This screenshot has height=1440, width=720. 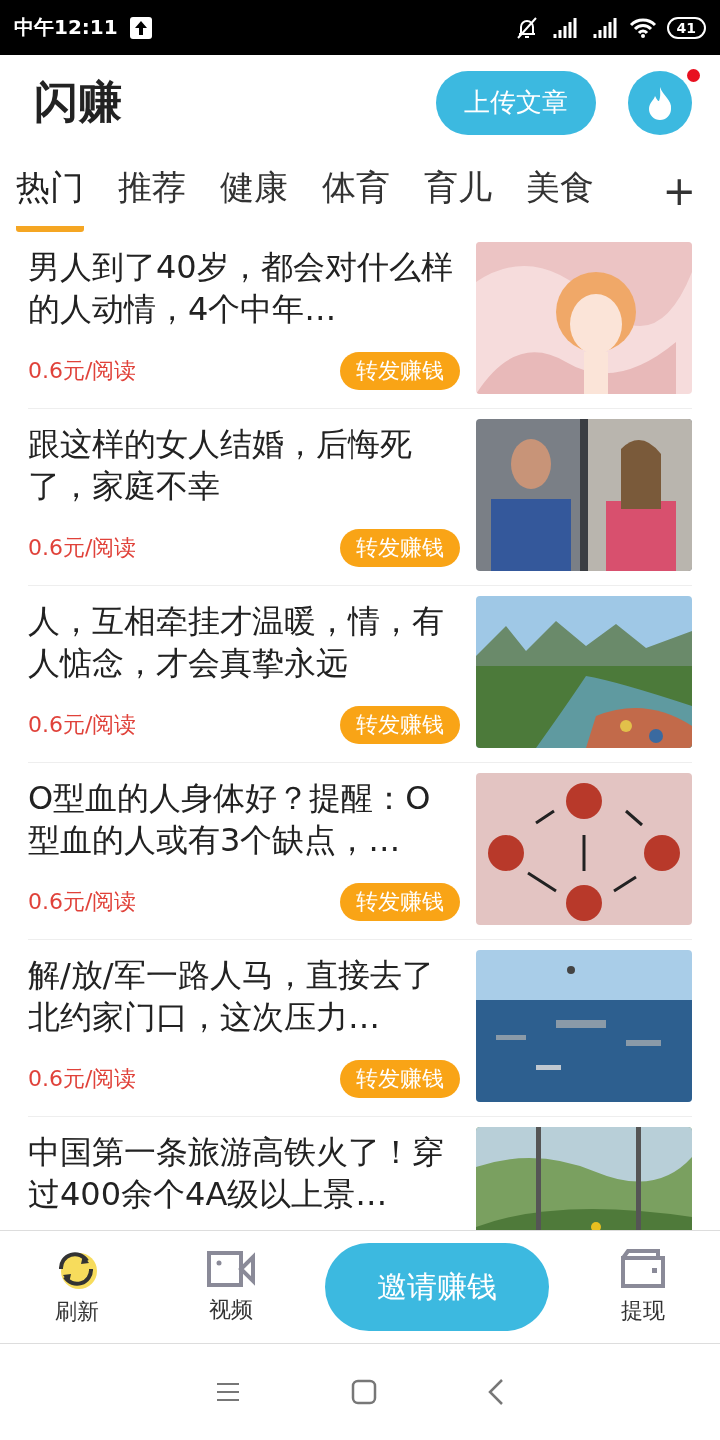 What do you see at coordinates (152, 191) in the screenshot?
I see `category-tab: 推荐` at bounding box center [152, 191].